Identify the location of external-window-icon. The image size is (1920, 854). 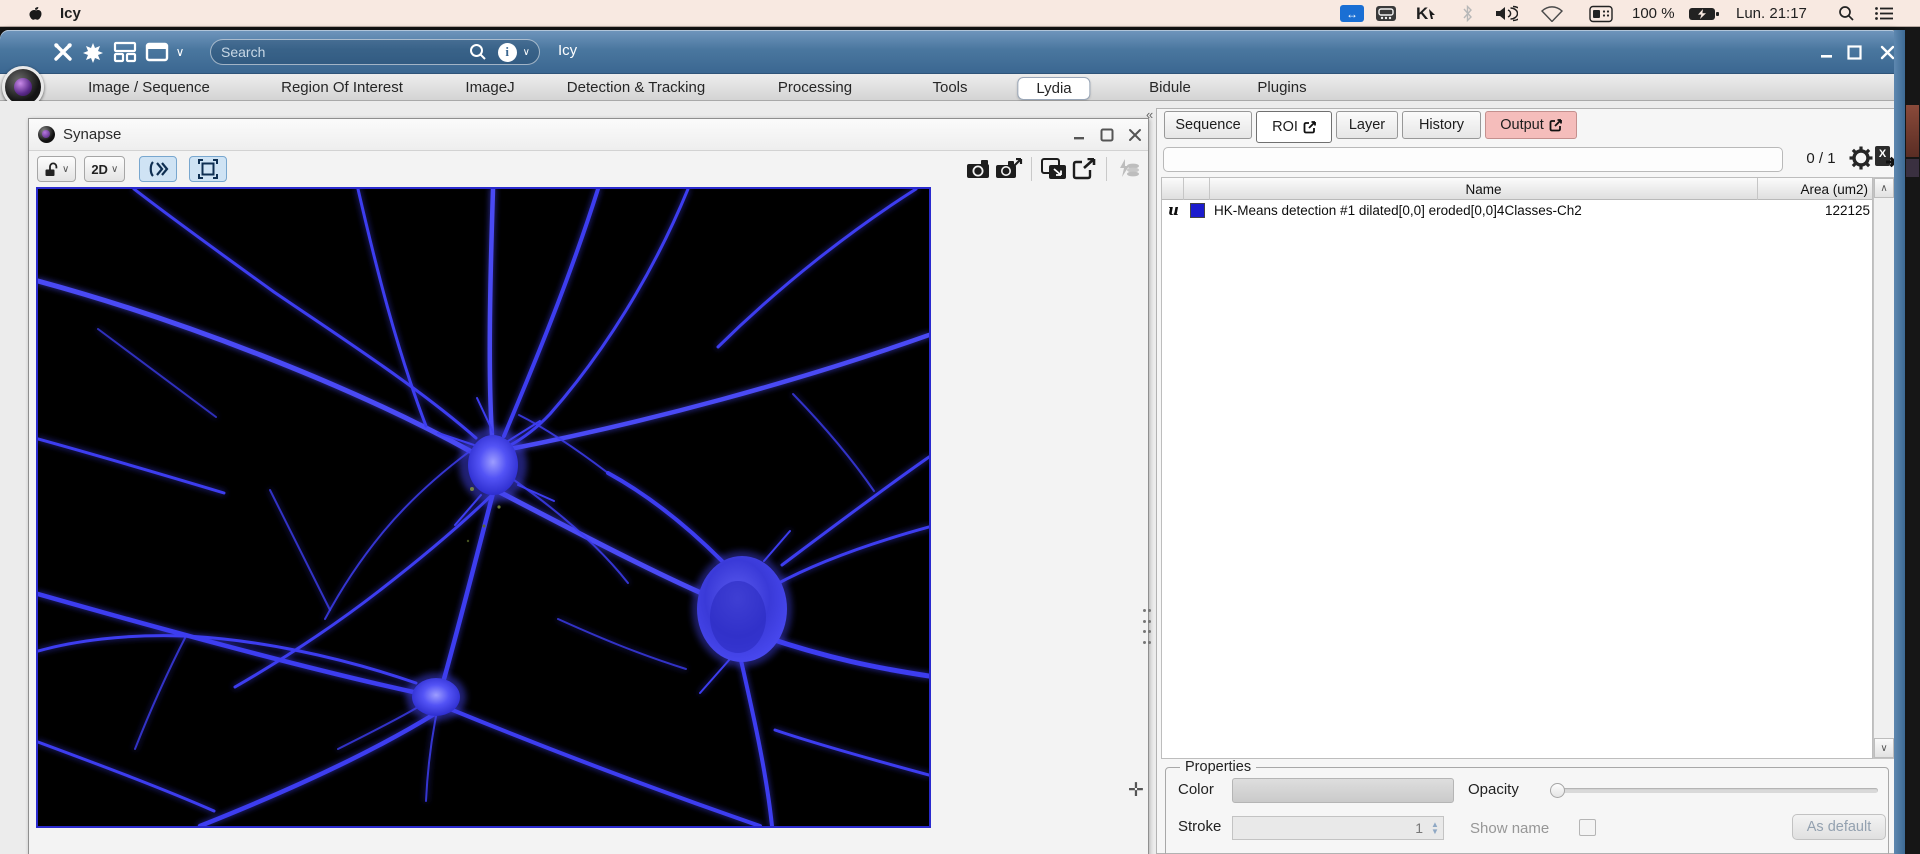
(1084, 169).